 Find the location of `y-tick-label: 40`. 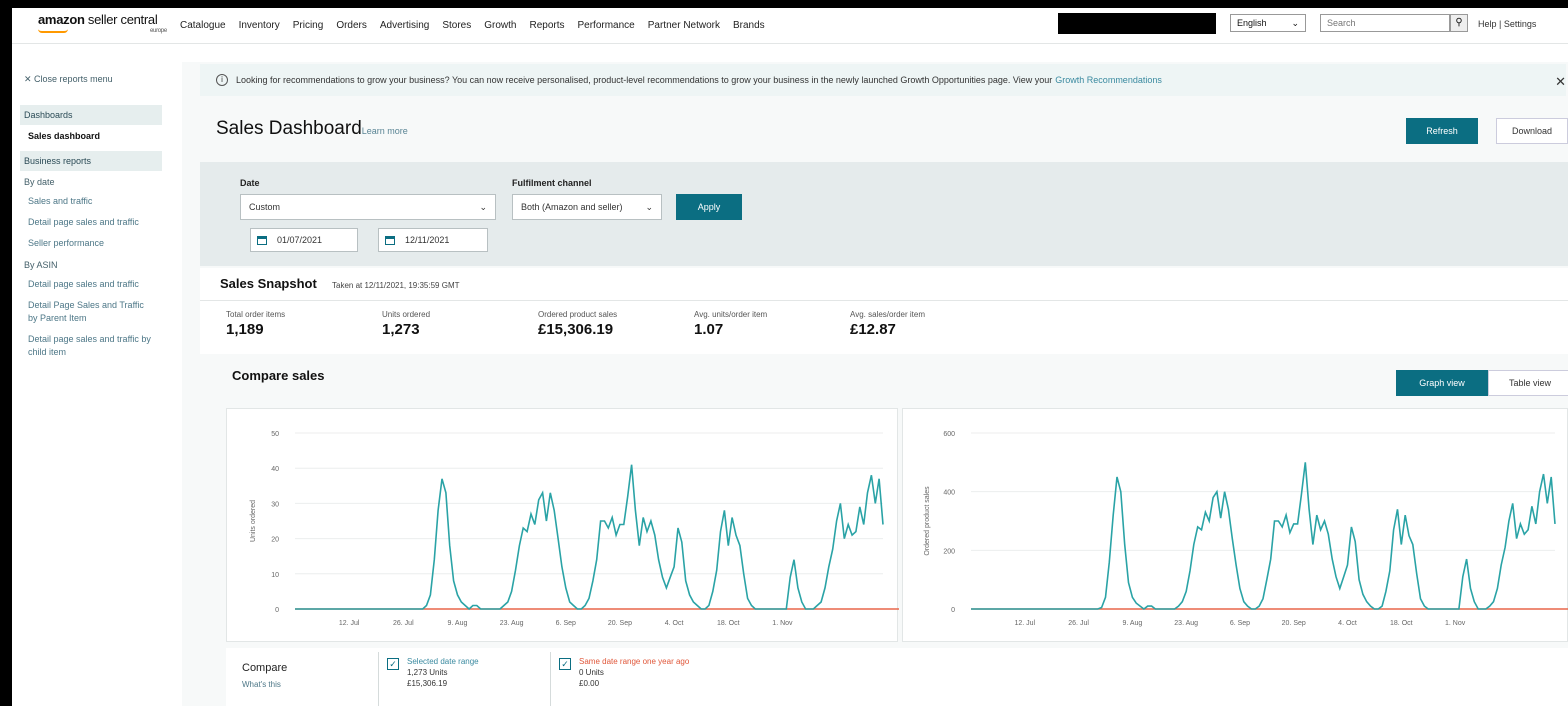

y-tick-label: 40 is located at coordinates (275, 469).